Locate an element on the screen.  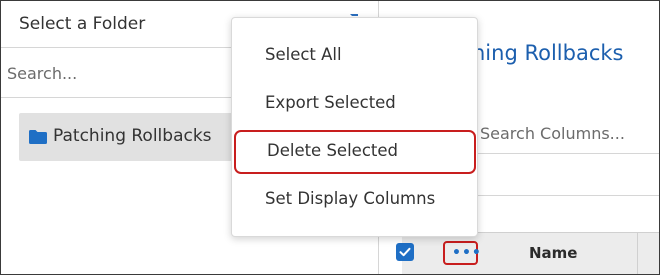
menu-item-set-display-columns: Set Display Columns is located at coordinates (354, 200).